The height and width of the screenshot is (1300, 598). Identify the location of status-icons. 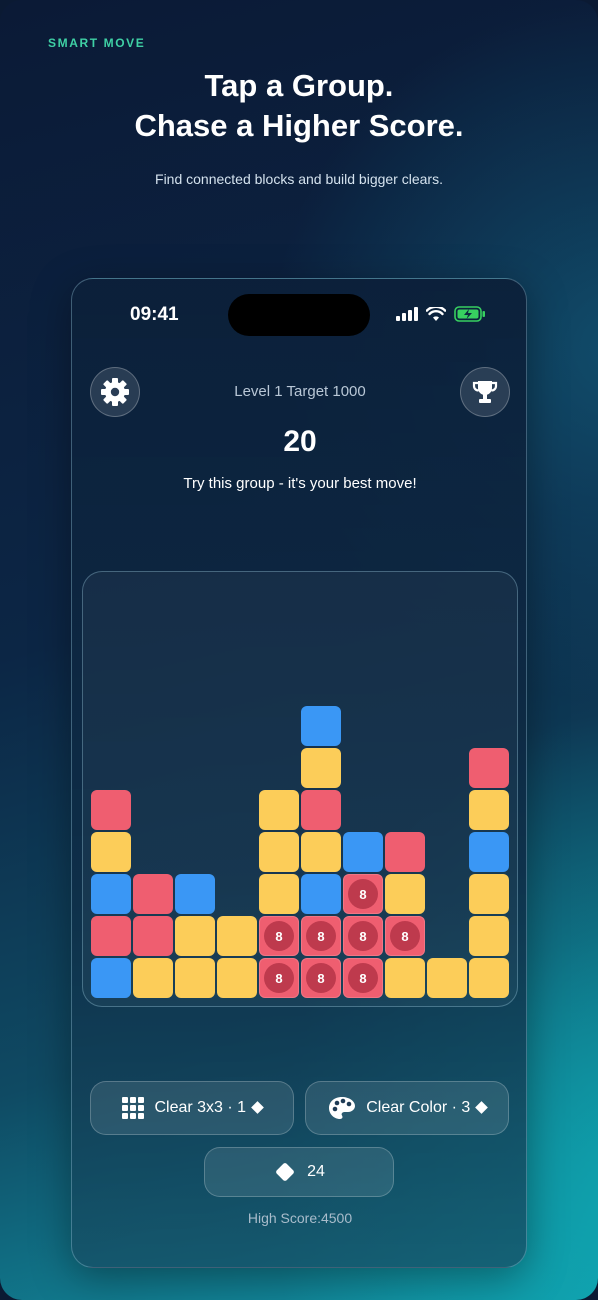
(441, 314).